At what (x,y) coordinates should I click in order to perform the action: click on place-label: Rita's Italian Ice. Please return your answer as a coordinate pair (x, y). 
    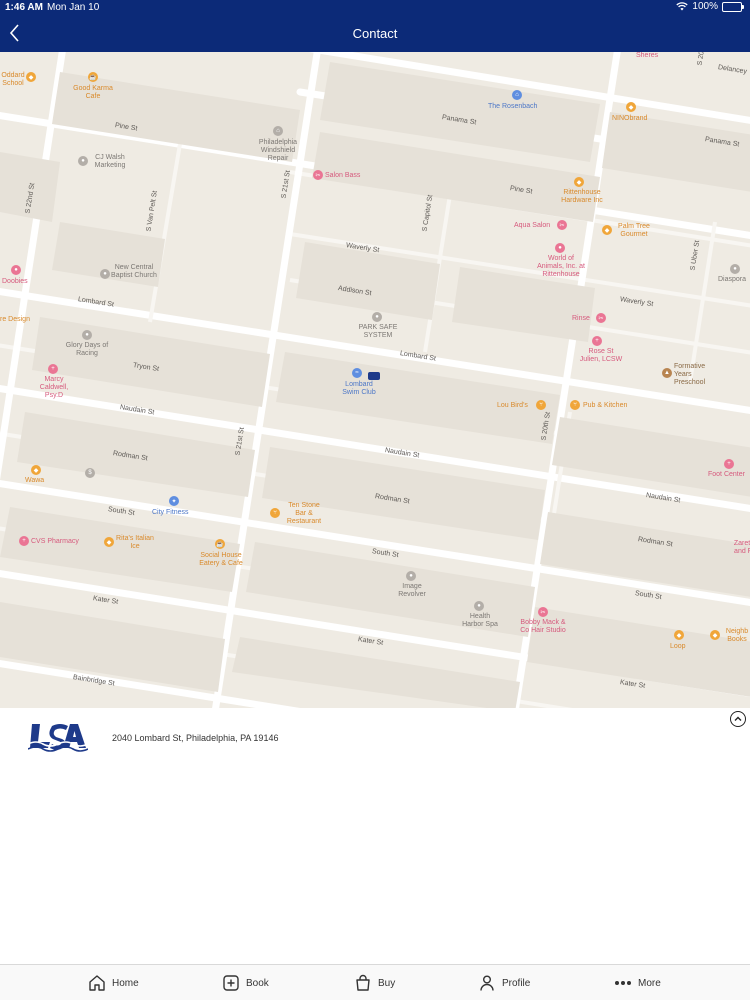
    Looking at the image, I should click on (135, 543).